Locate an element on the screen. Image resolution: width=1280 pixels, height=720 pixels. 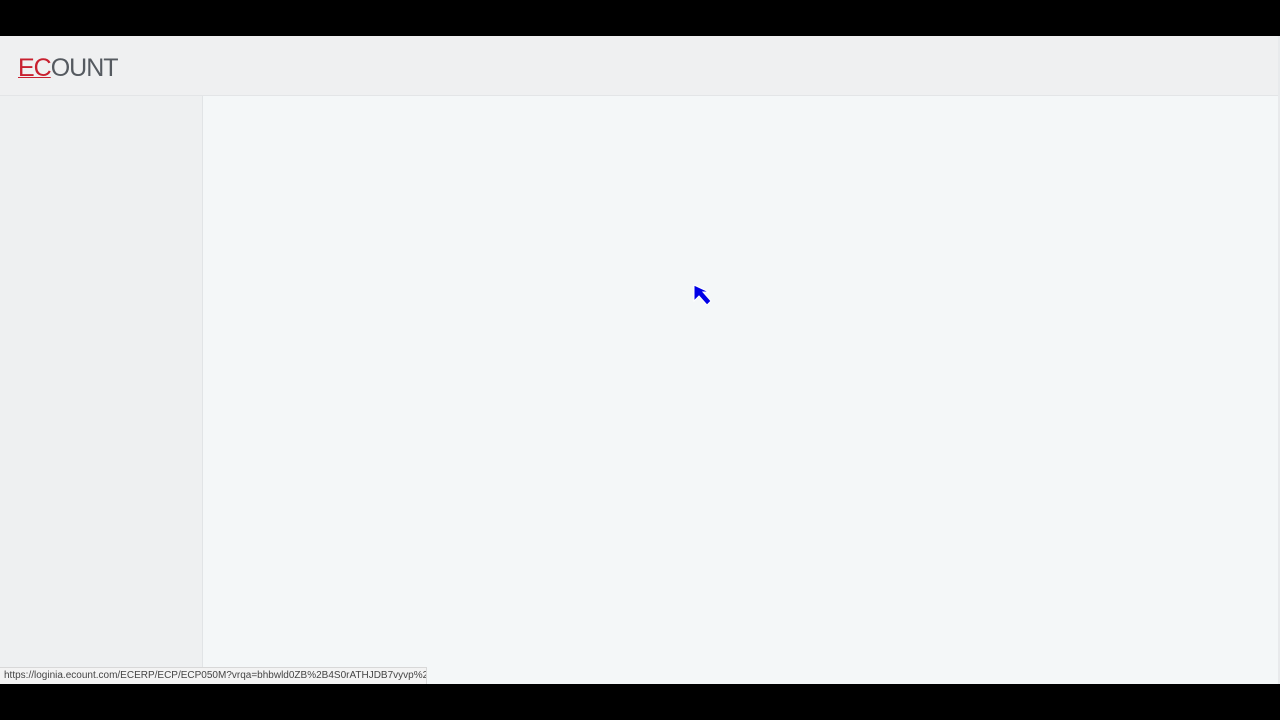
logo-ount-text: OUNT is located at coordinates (84, 68).